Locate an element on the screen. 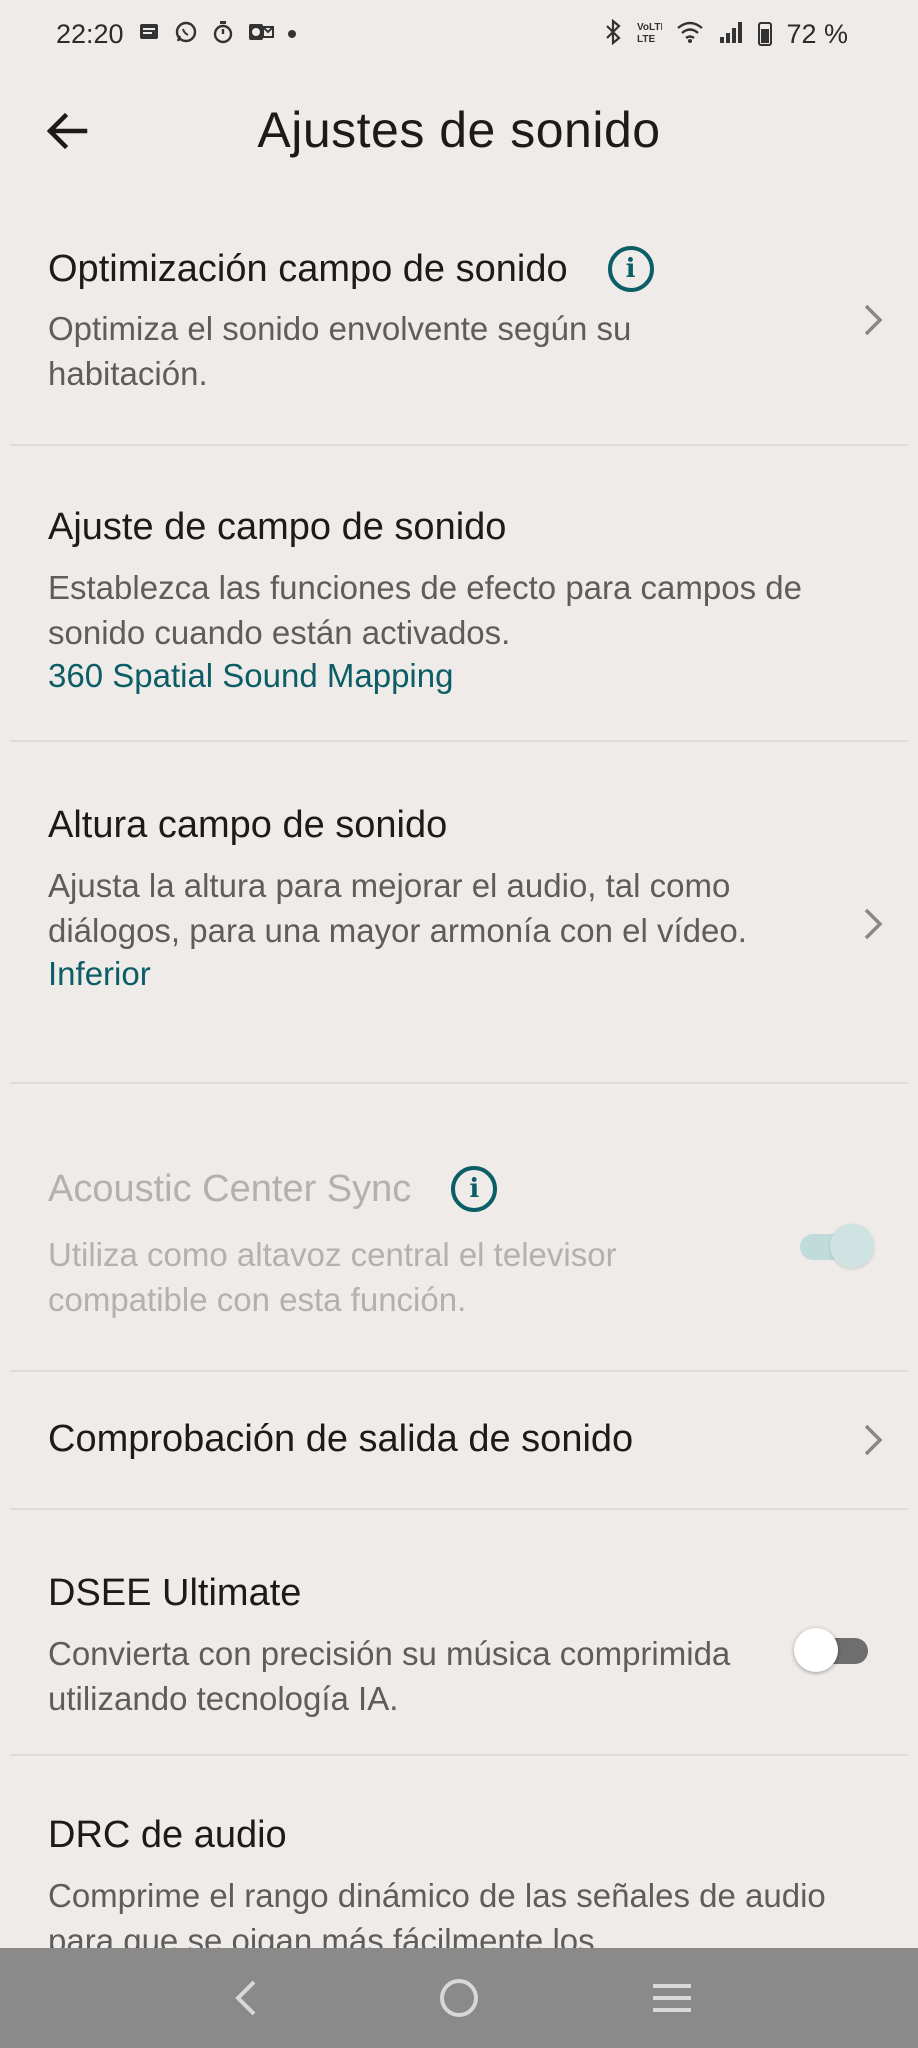 This screenshot has height=2048, width=918. outlook-icon is located at coordinates (261, 34).